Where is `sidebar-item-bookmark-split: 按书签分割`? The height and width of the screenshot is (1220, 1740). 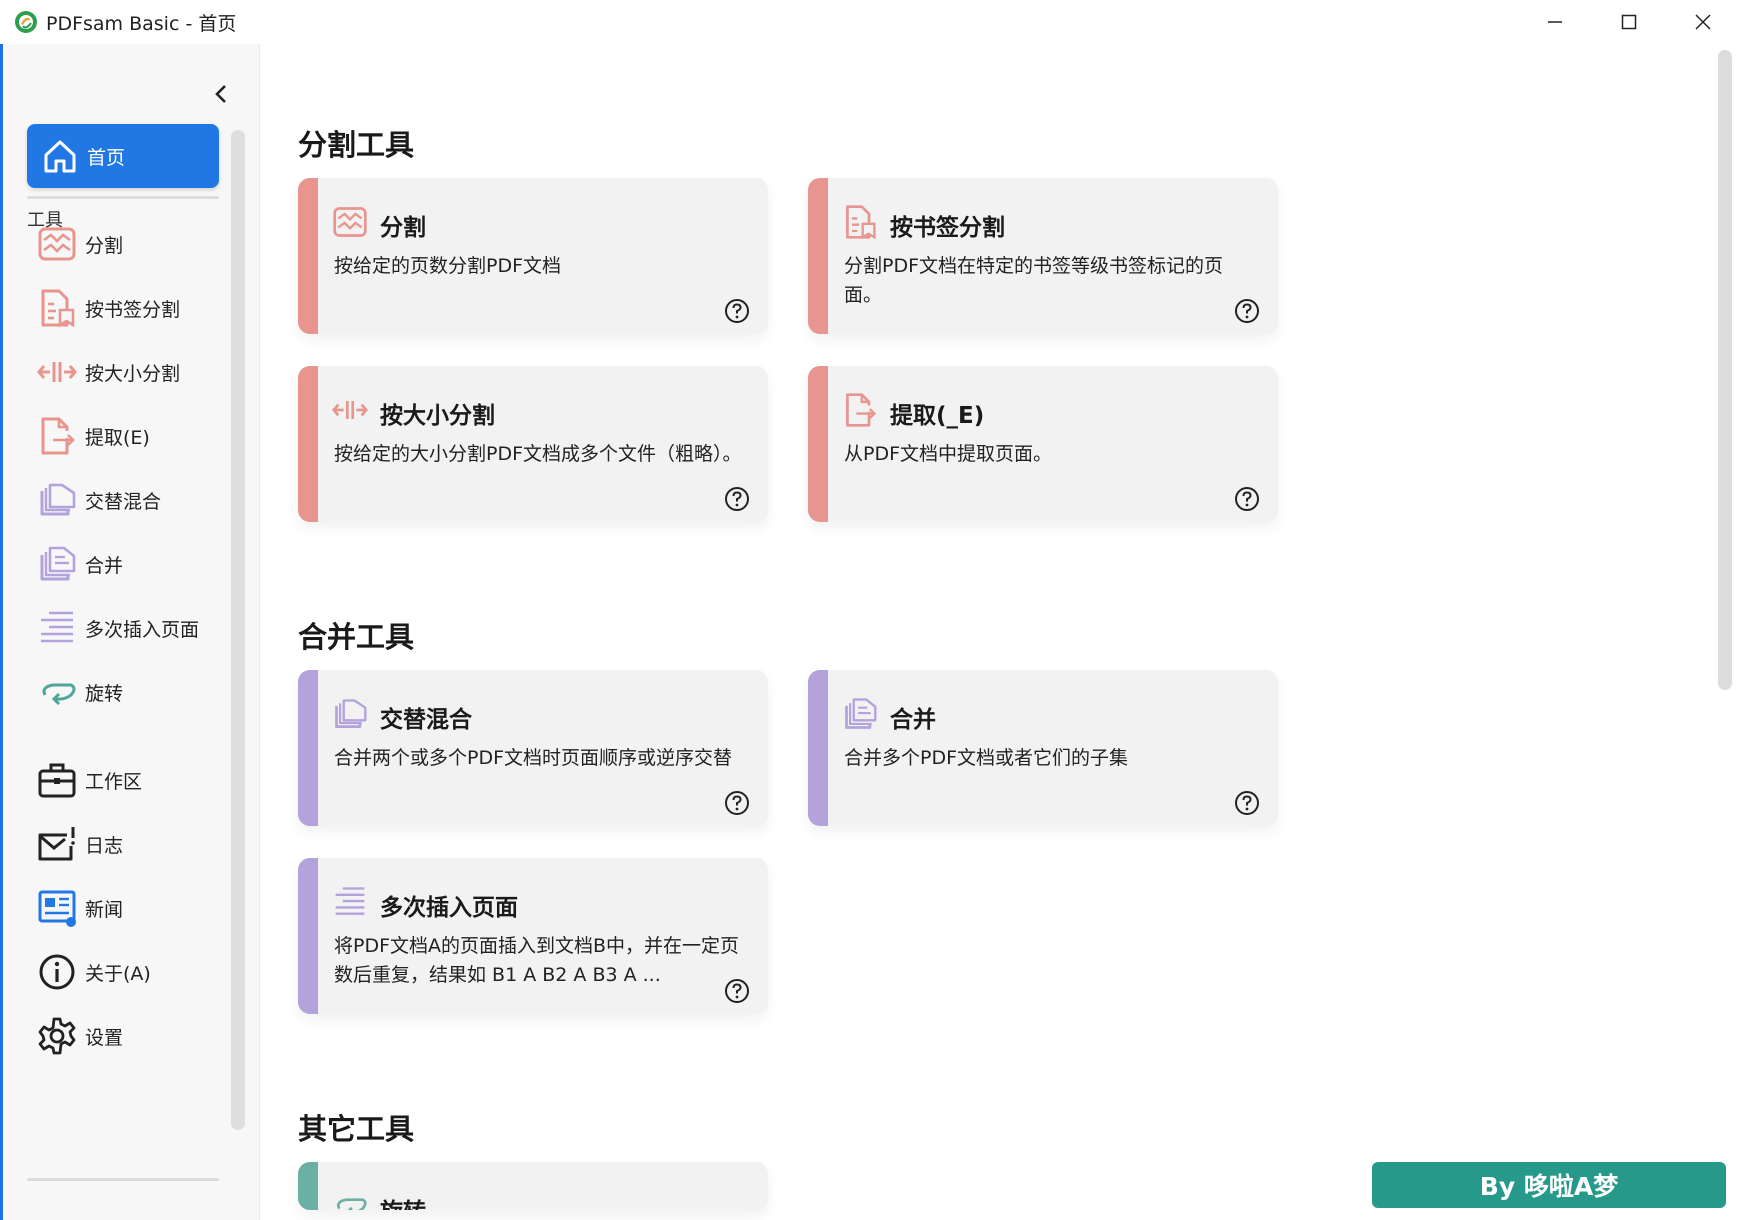
sidebar-item-bookmark-split: 按书签分割 is located at coordinates (132, 308).